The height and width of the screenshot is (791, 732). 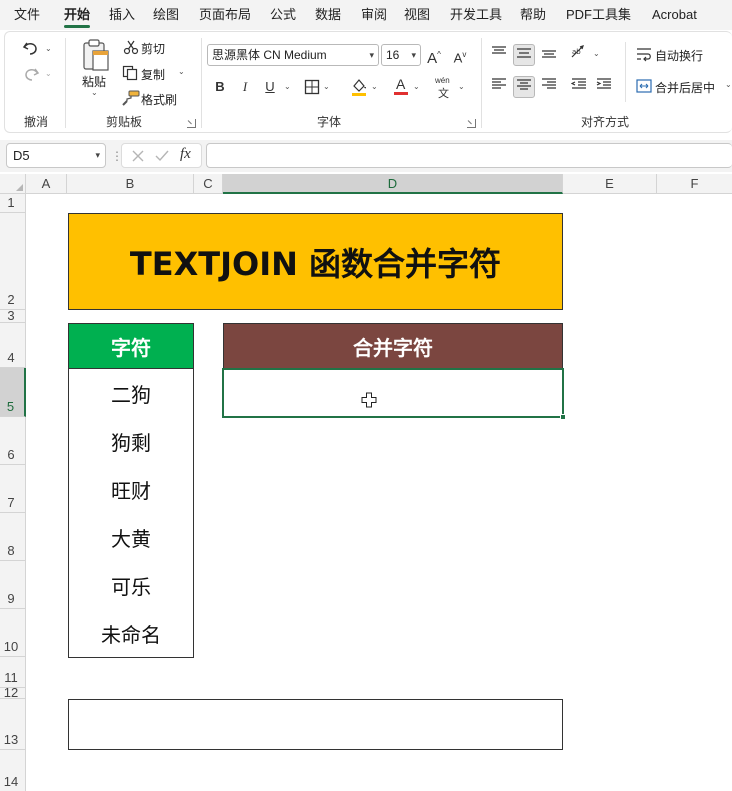 I want to click on clipboard-launcher-icon, so click(x=191, y=123).